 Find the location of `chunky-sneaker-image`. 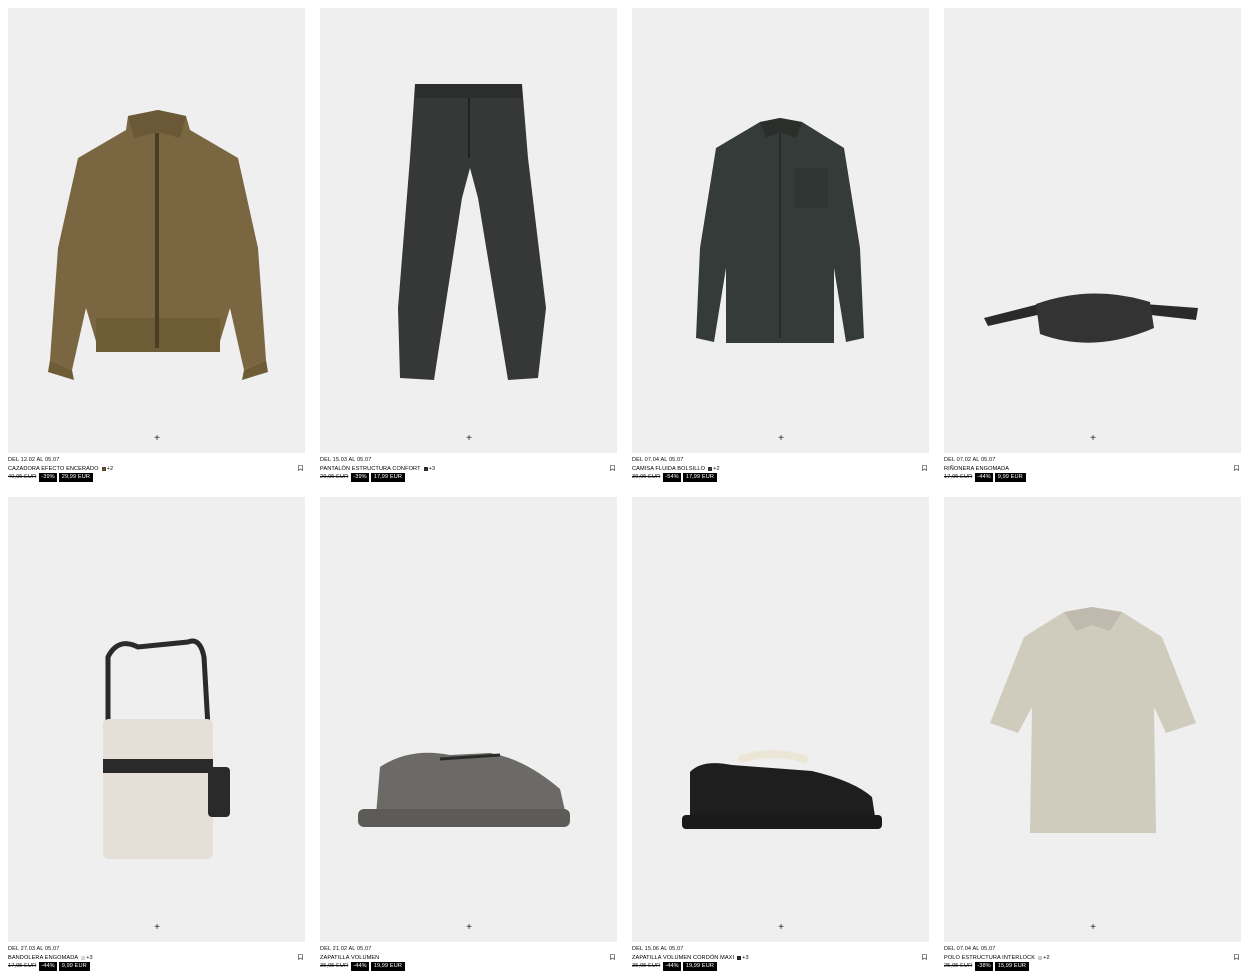

chunky-sneaker-image is located at coordinates (464, 789).